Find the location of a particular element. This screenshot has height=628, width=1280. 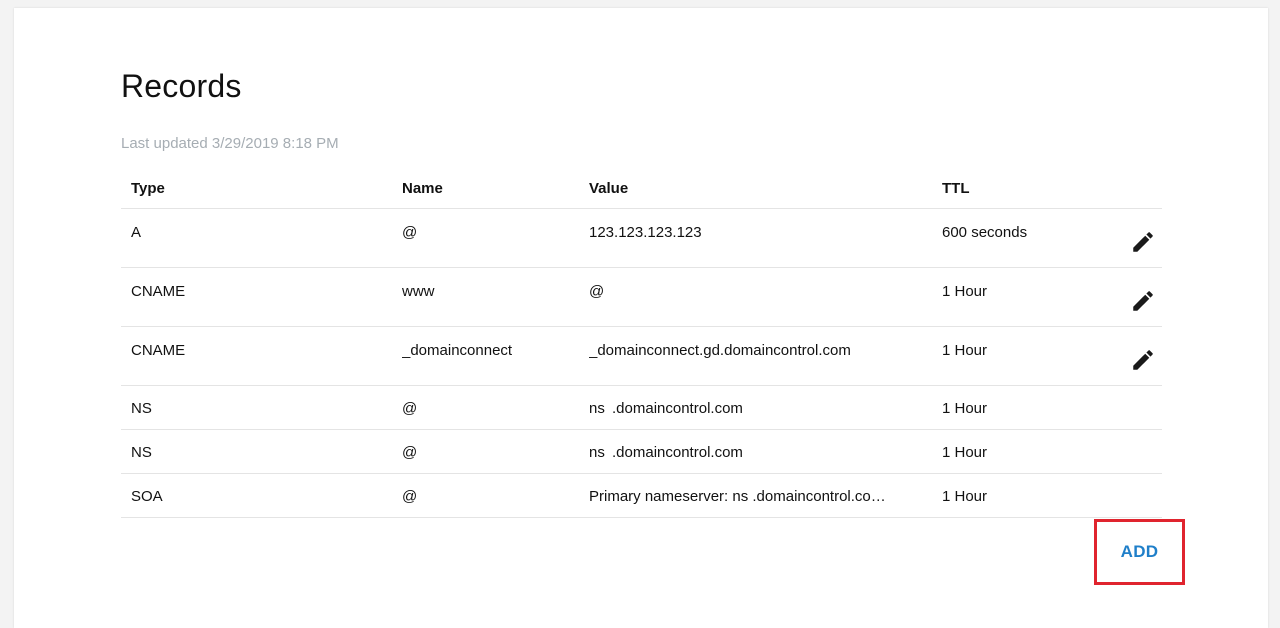

record-value: _domainconnect.gd.domaincontrol.com is located at coordinates (720, 350).